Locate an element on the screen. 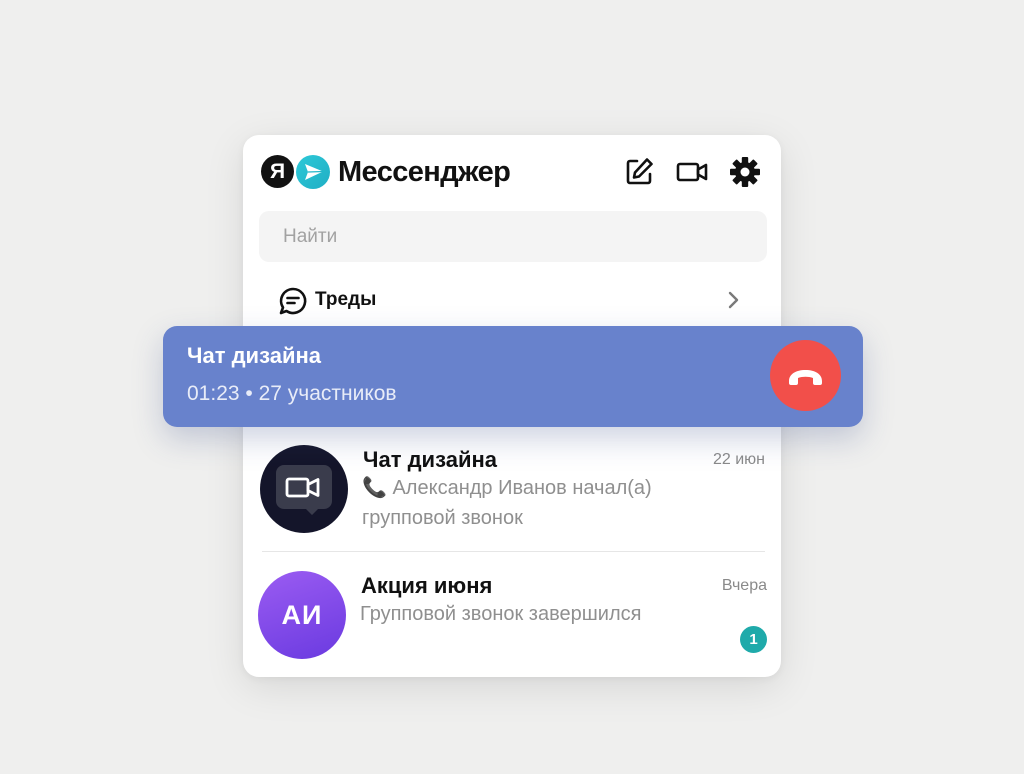  active-call-banner: Чат дизайна 01:23 • 27 участников is located at coordinates (513, 376).